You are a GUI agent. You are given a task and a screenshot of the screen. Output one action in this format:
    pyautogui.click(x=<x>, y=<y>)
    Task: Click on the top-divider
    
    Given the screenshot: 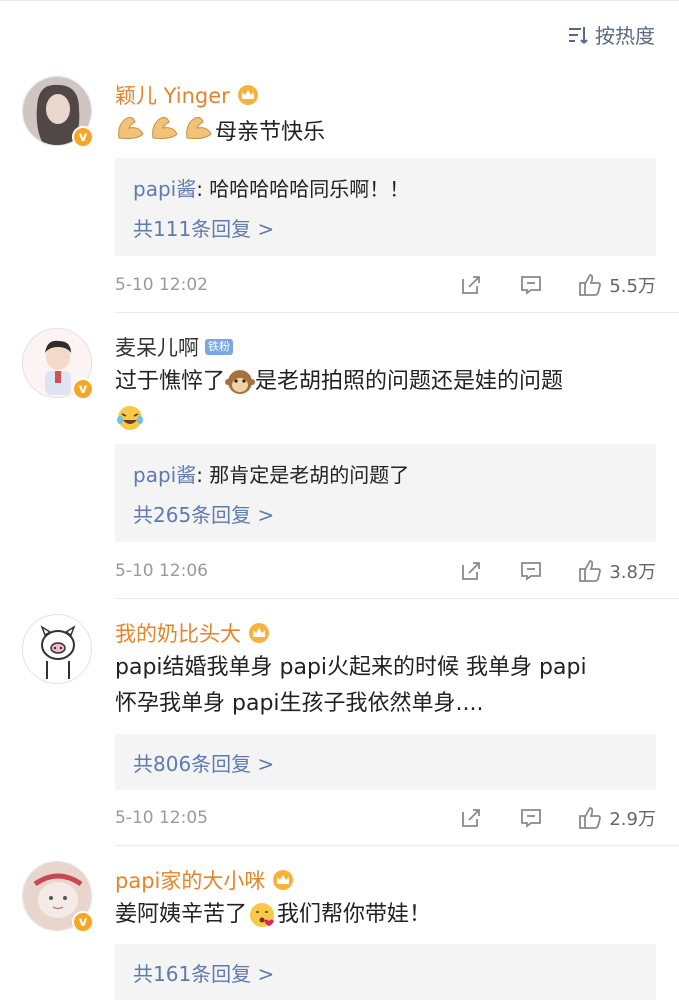 What is the action you would take?
    pyautogui.click(x=339, y=2)
    